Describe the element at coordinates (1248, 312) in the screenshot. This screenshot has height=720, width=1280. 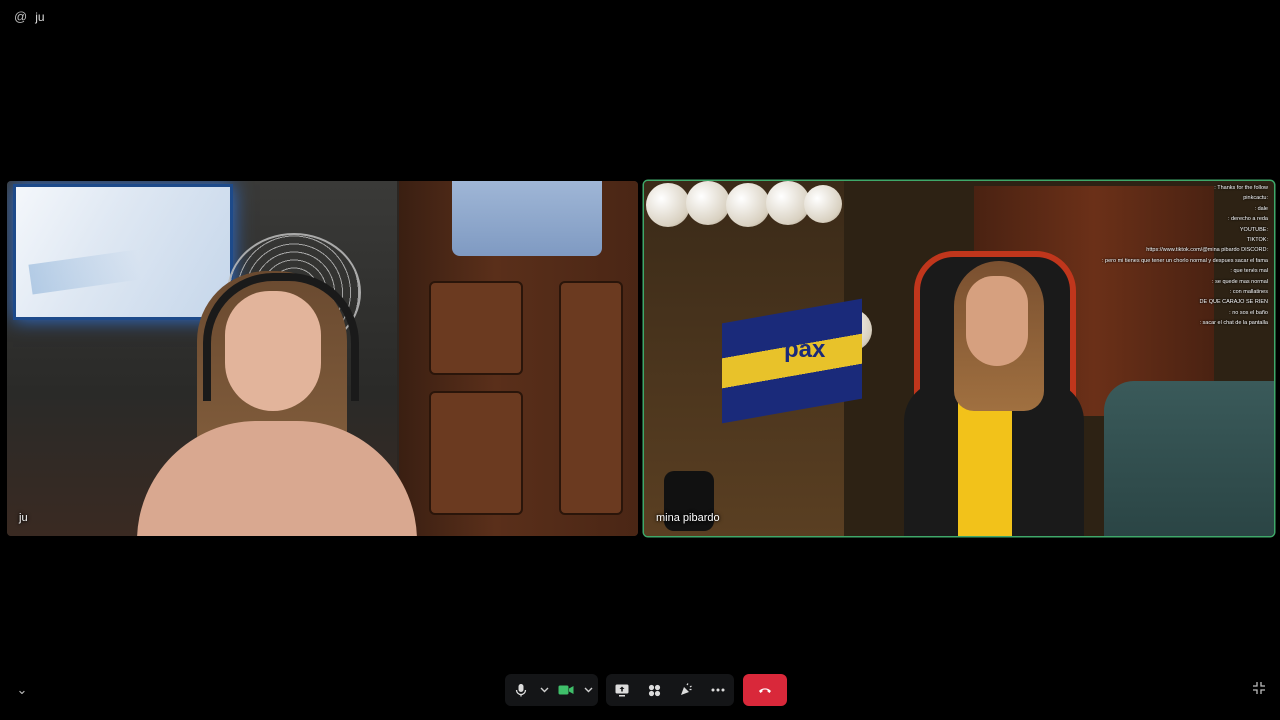
I see `chat-line: : no sos el baño` at that location.